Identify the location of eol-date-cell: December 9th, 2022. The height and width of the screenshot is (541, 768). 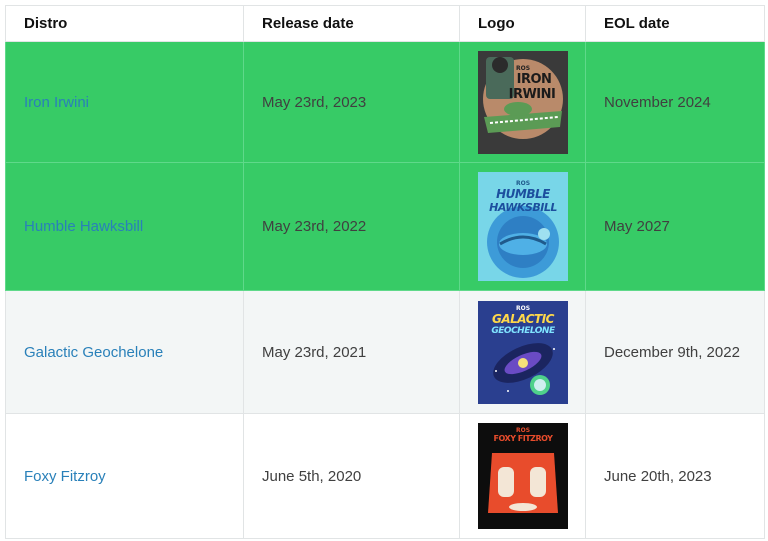
(675, 352).